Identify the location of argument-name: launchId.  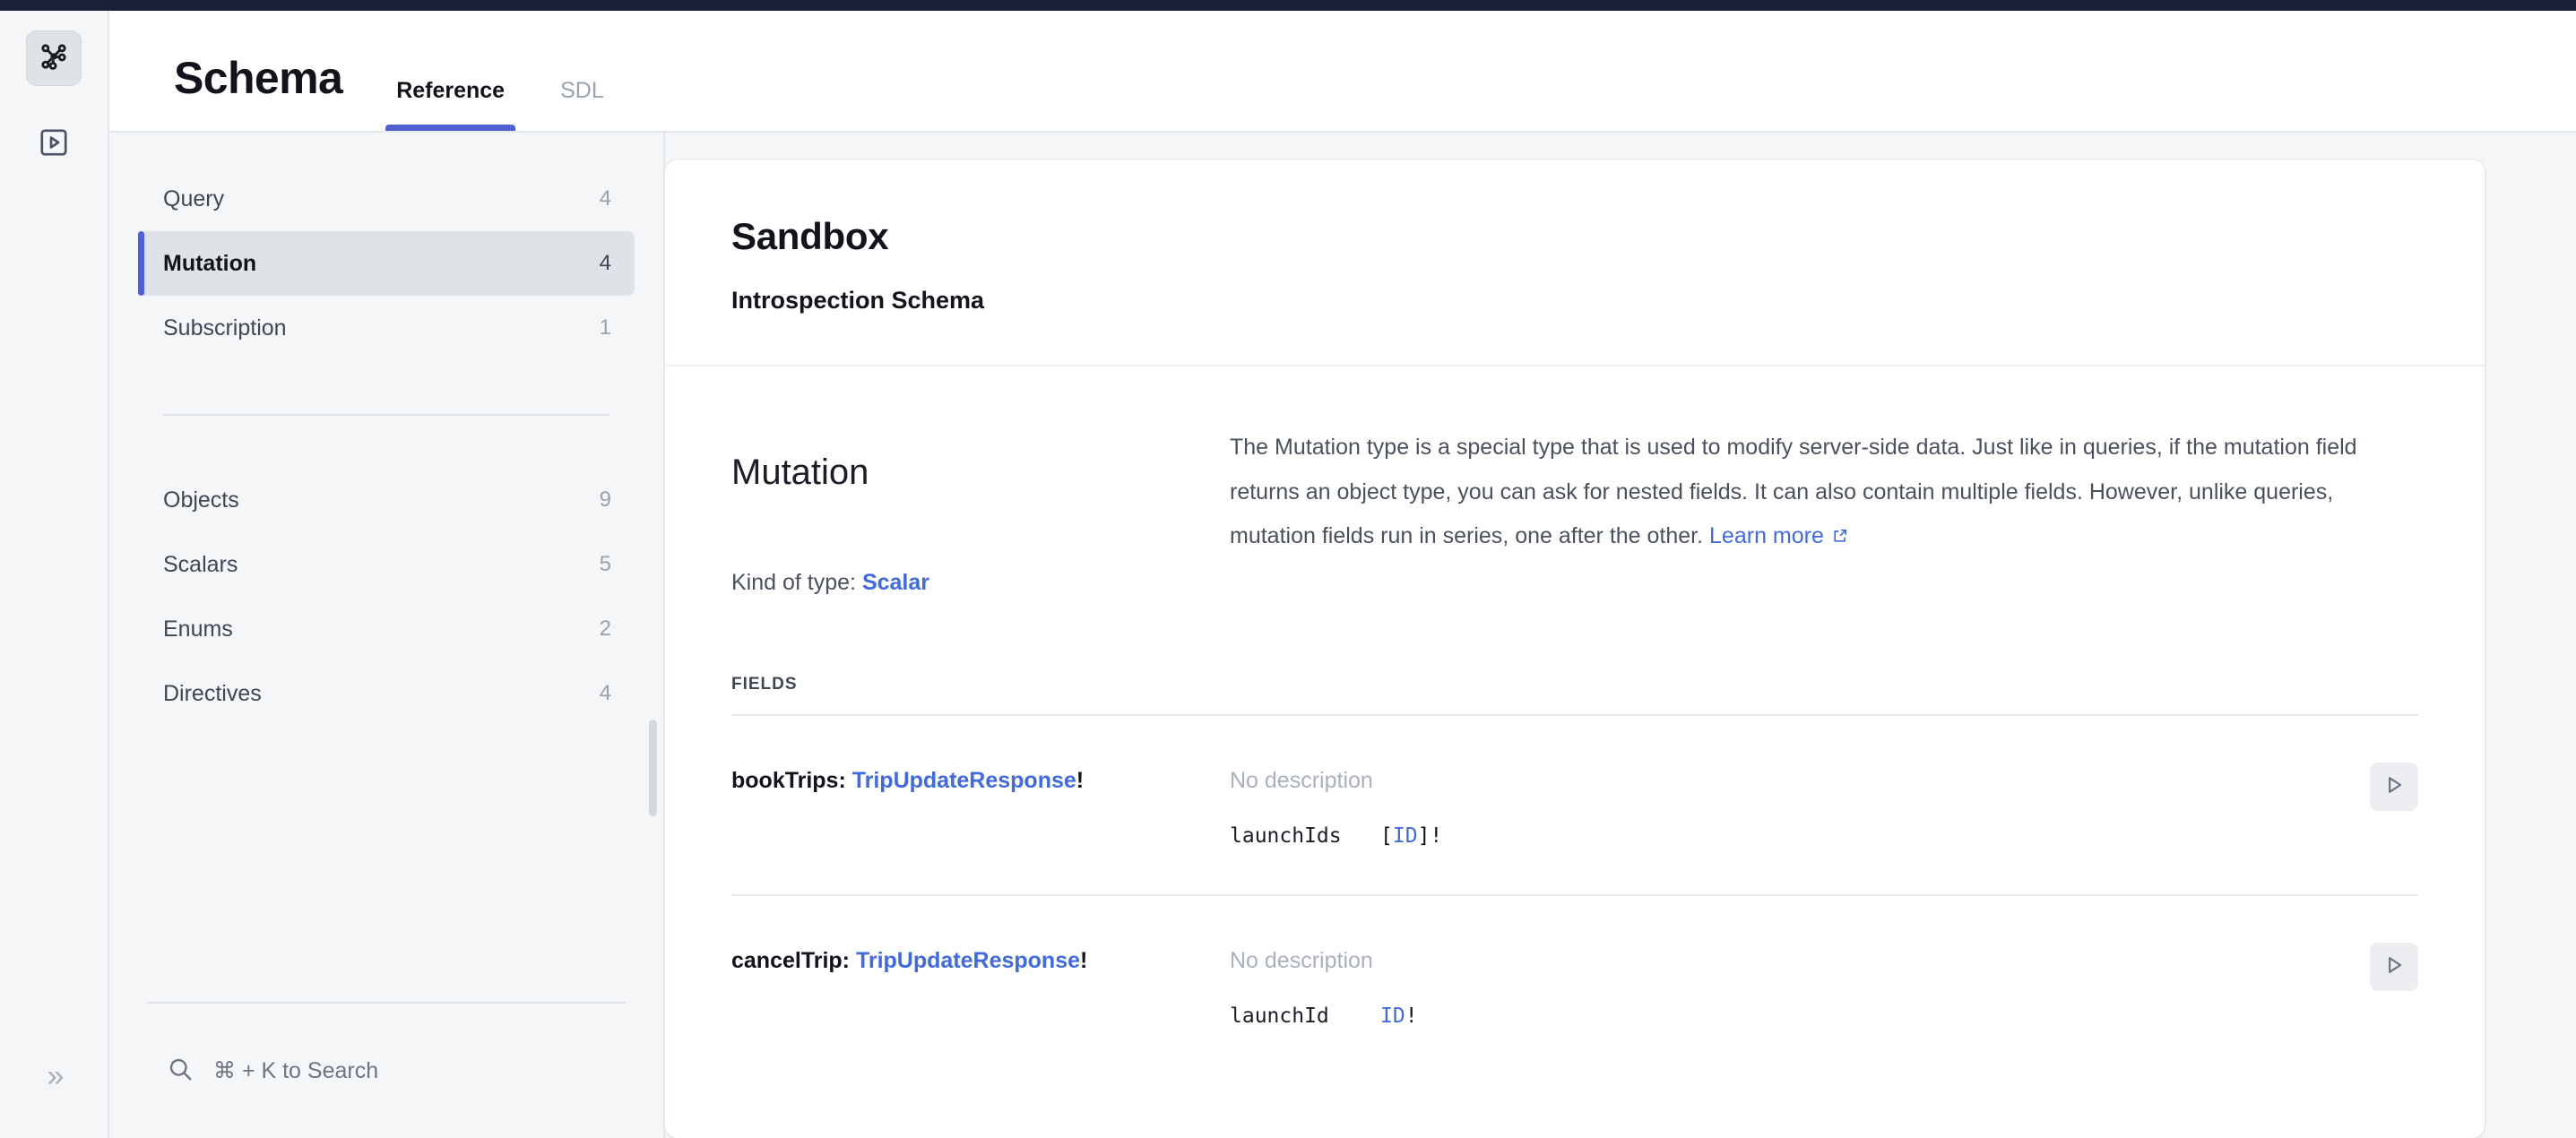
(1279, 1016).